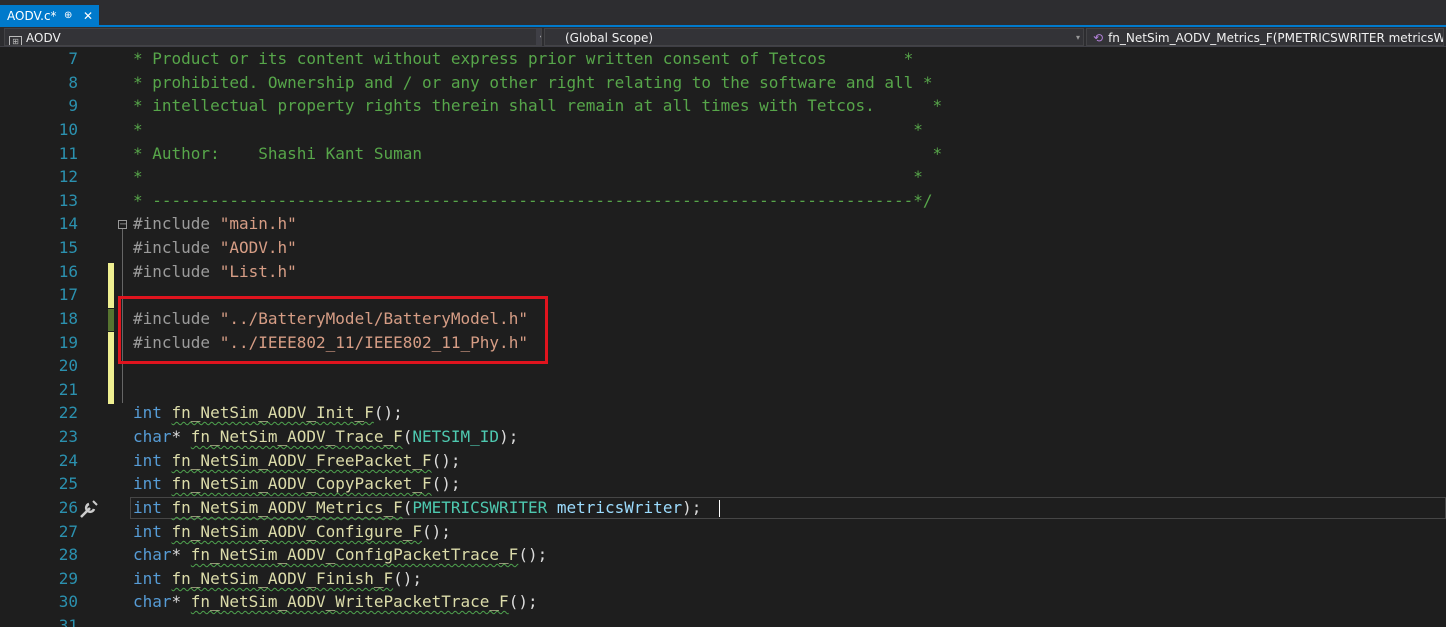 The image size is (1446, 627). Describe the element at coordinates (1098, 38) in the screenshot. I see `function-icon: ⟲` at that location.